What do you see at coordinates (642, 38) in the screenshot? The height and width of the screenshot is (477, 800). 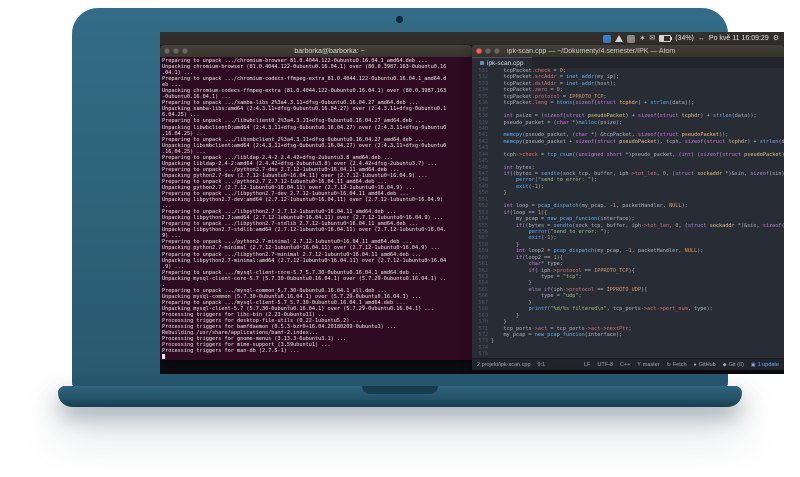 I see `bluetooth-icon: ∗` at bounding box center [642, 38].